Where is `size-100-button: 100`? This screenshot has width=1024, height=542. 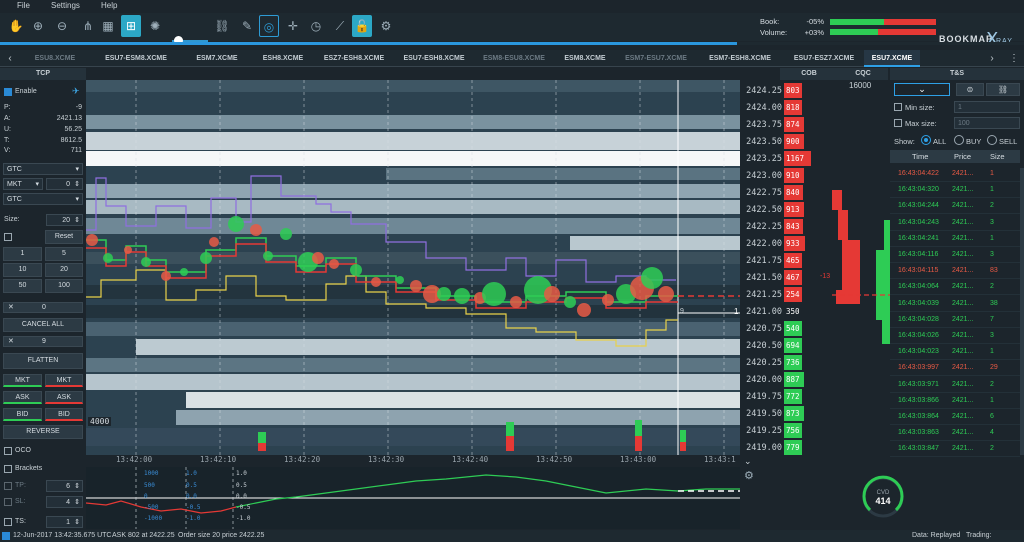
size-100-button: 100 is located at coordinates (64, 286).